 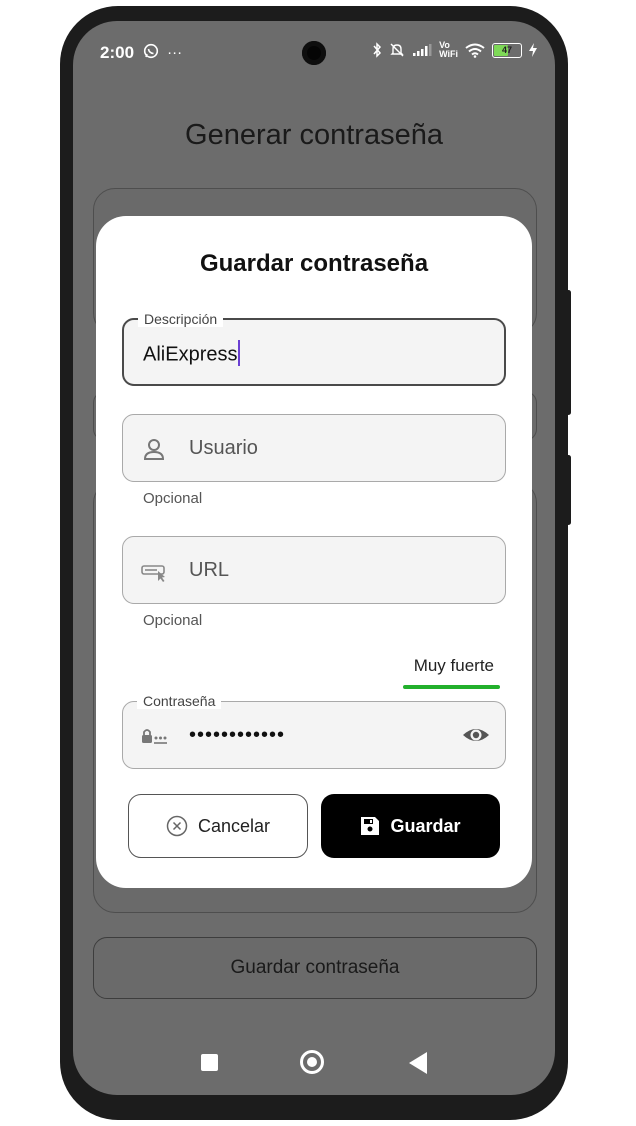 I want to click on description-value: AliExpress, so click(x=190, y=354).